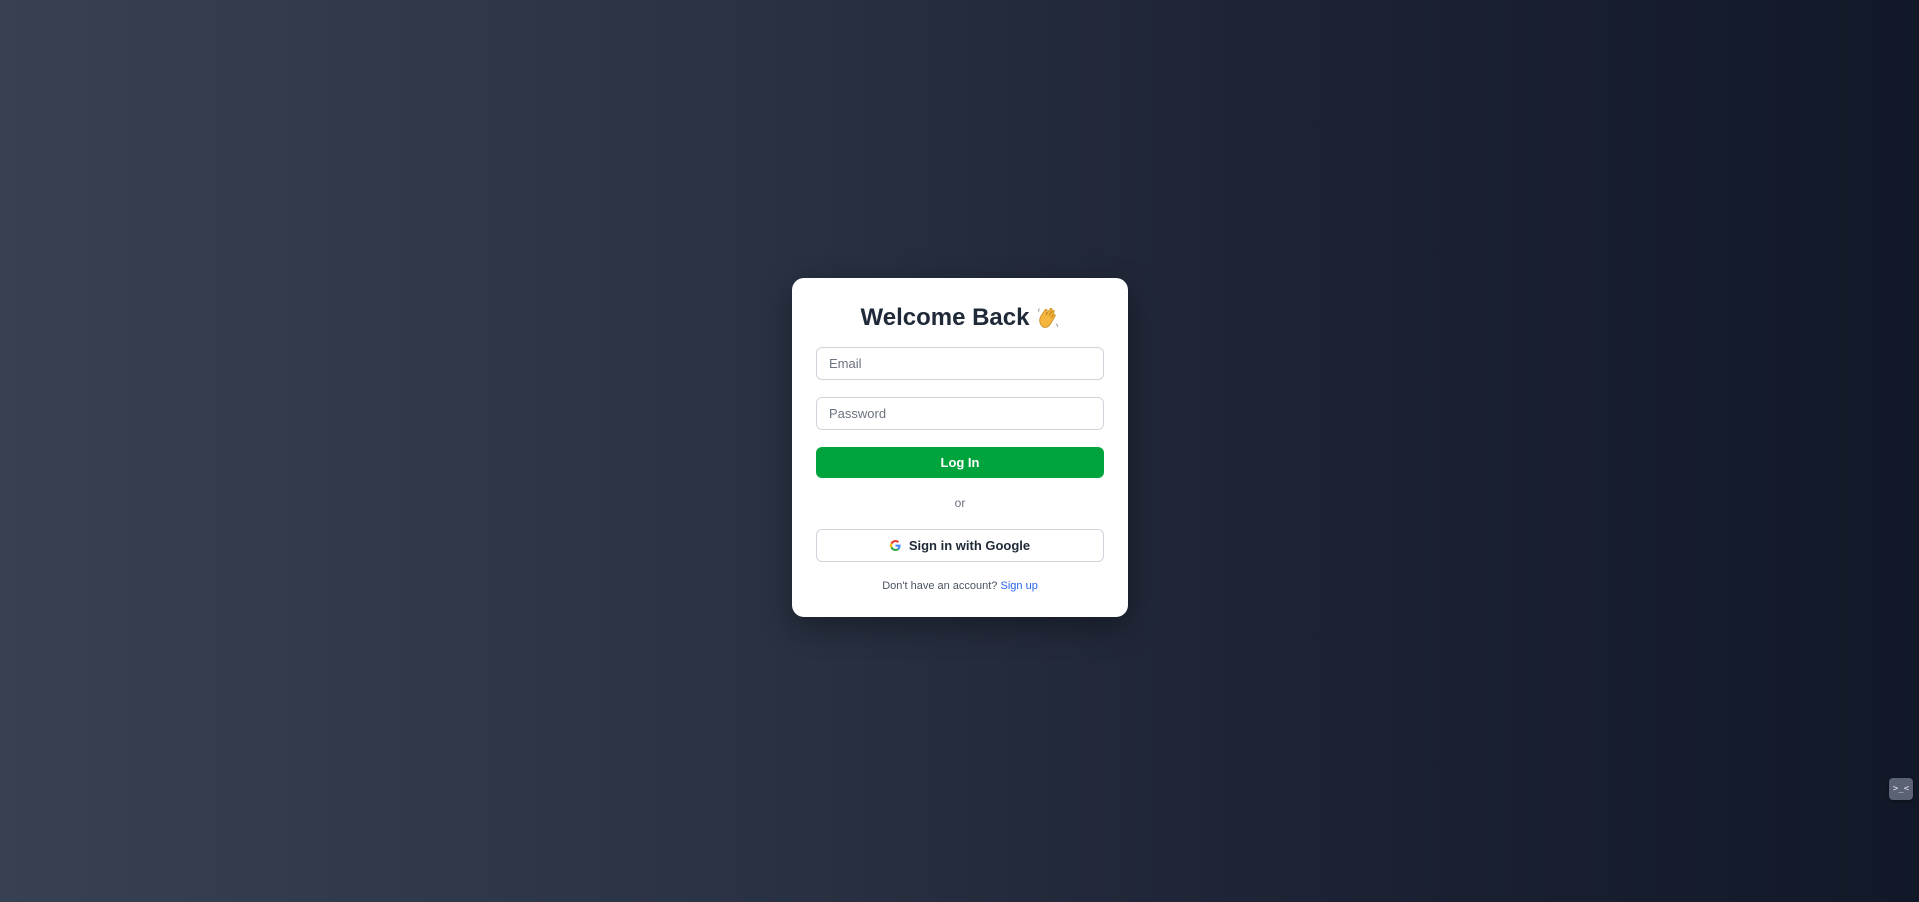 The image size is (1919, 902). I want to click on google-signin-label: Sign in with Google, so click(969, 545).